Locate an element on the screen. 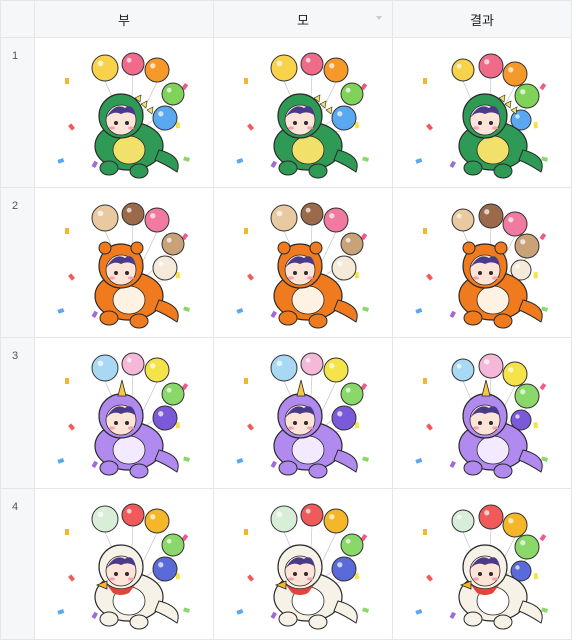  sort-indicator-icon is located at coordinates (379, 18).